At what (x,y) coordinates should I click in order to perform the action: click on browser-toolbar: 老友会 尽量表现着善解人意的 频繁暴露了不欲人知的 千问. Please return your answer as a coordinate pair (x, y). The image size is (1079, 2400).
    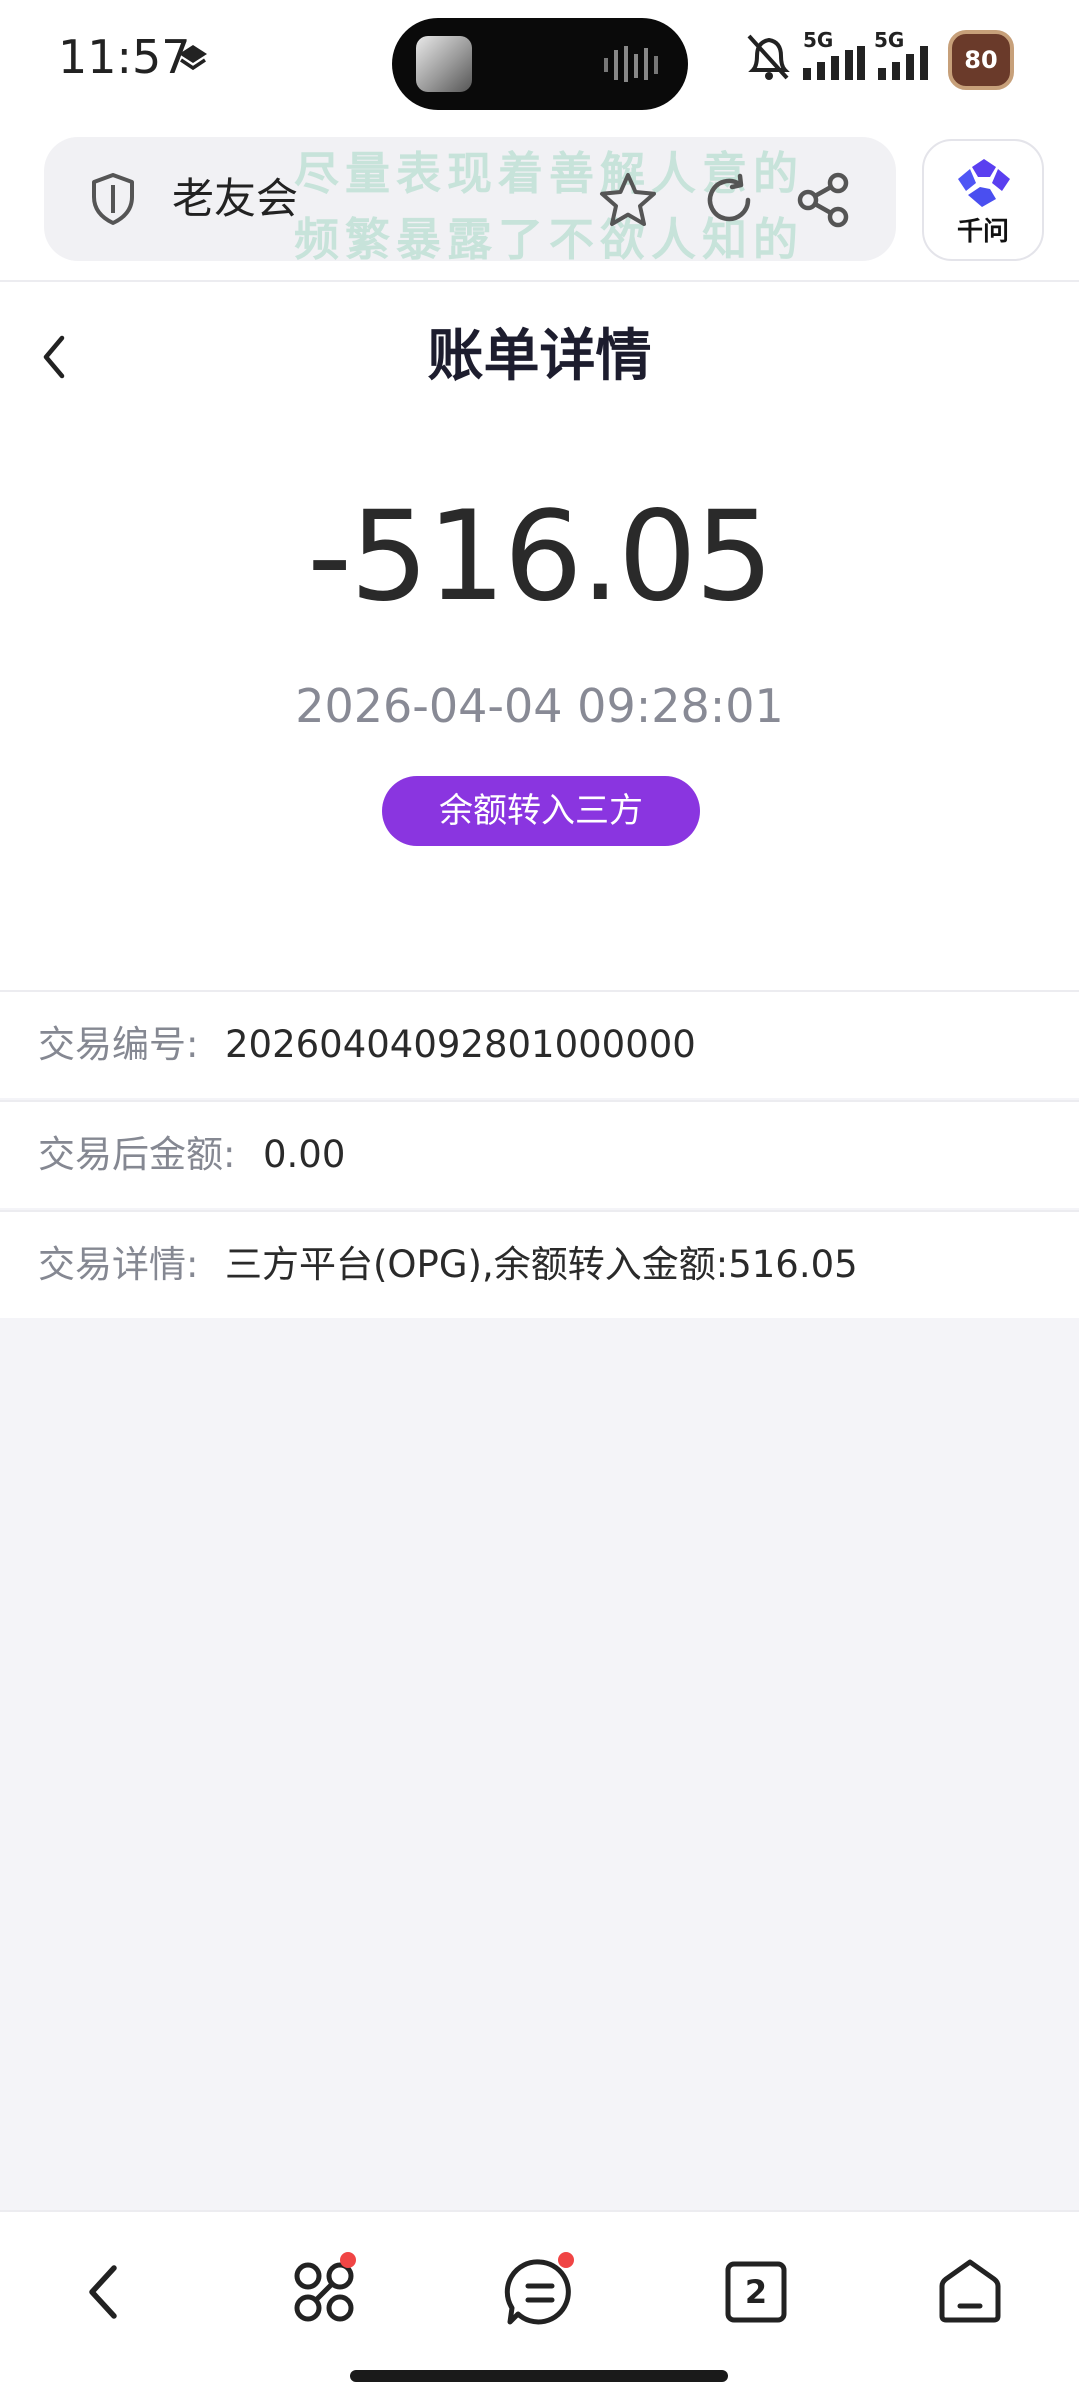
    Looking at the image, I should click on (539, 203).